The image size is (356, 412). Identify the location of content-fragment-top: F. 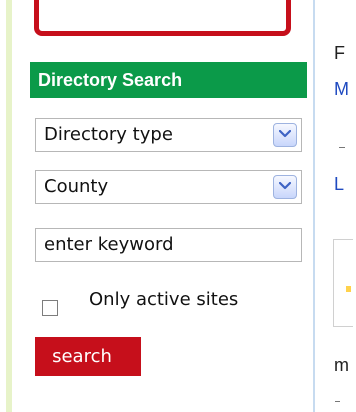
(339, 53).